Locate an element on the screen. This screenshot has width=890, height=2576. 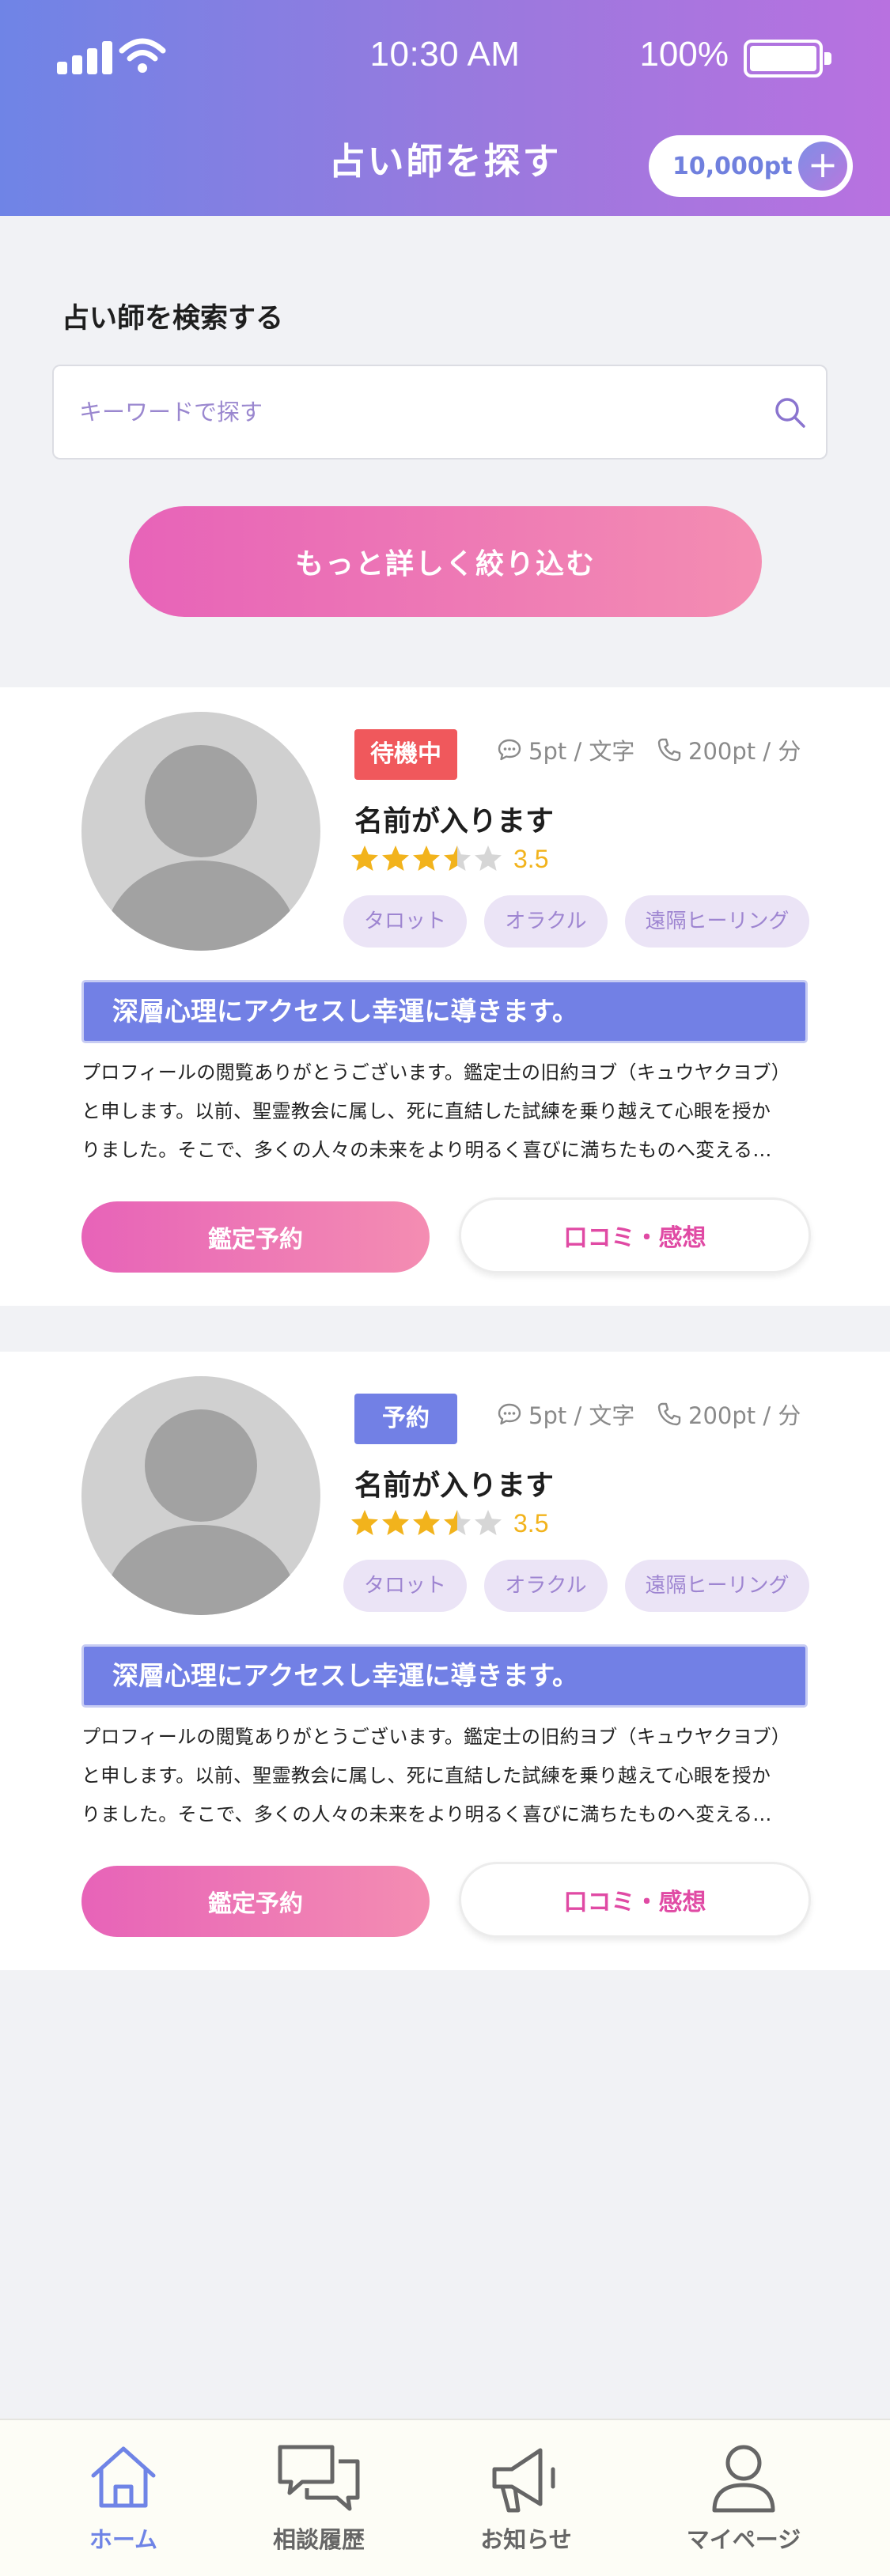
points-balance: 10,000pt + is located at coordinates (751, 166).